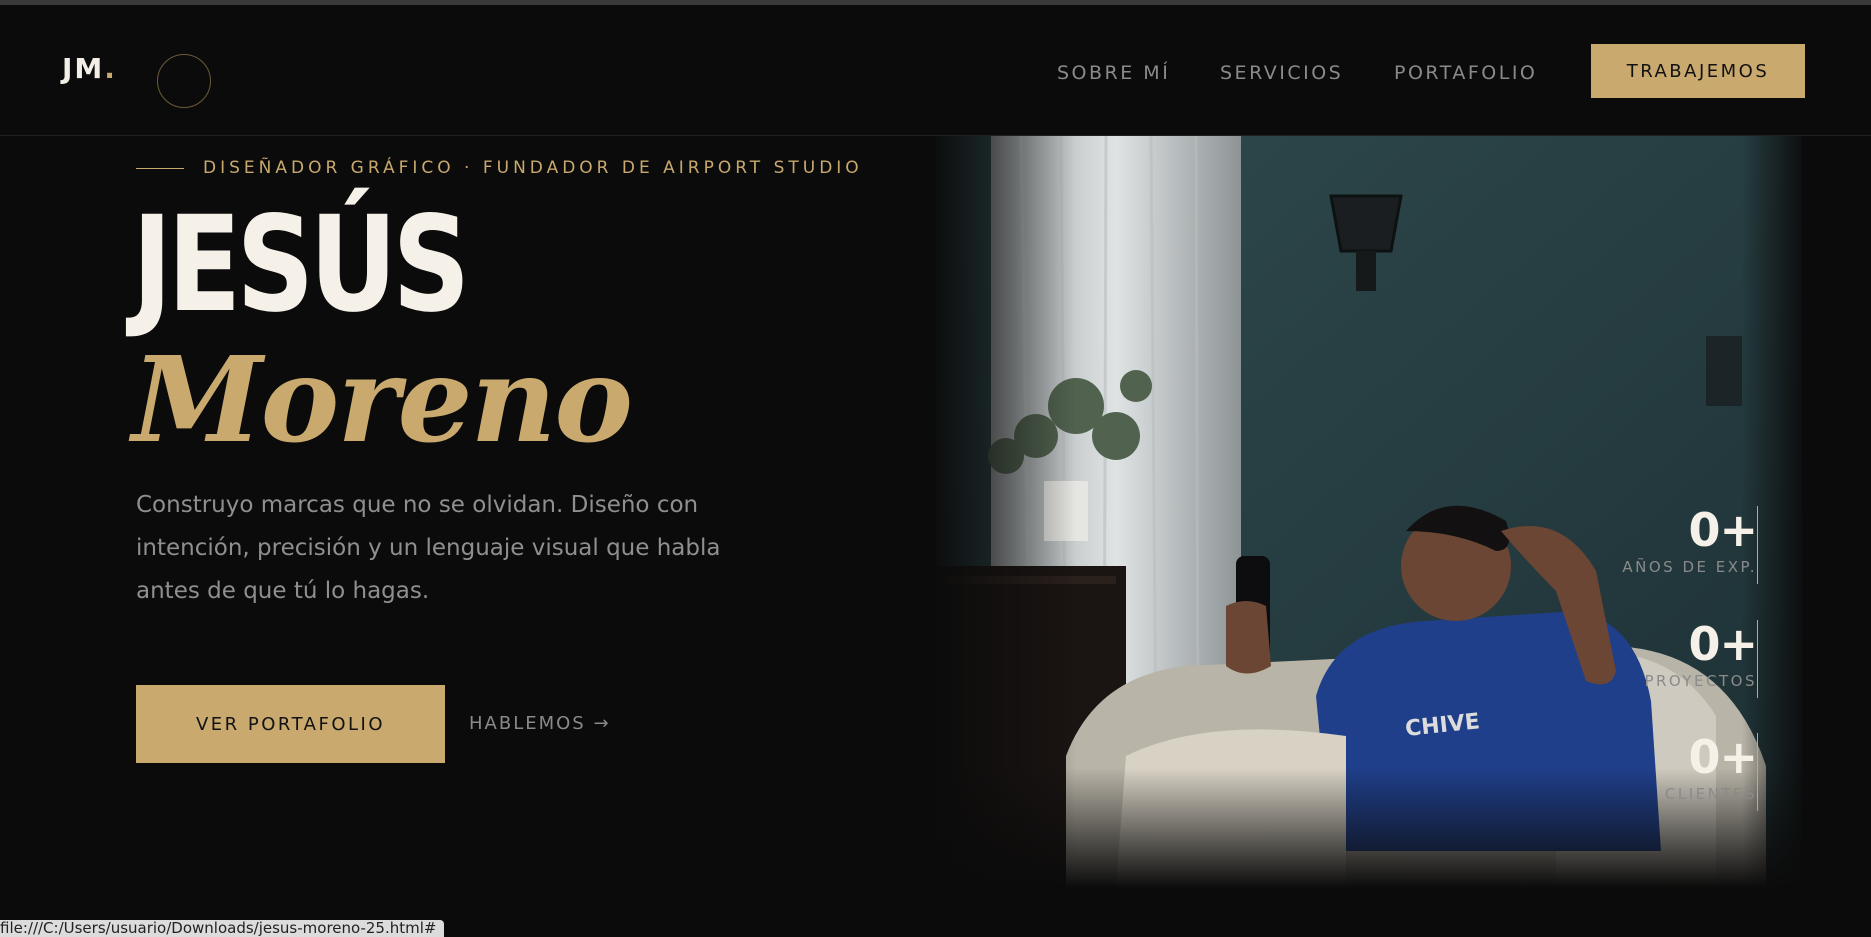 The image size is (1871, 937). I want to click on ver-portafolio-button: VER PORTAFOLIO, so click(290, 724).